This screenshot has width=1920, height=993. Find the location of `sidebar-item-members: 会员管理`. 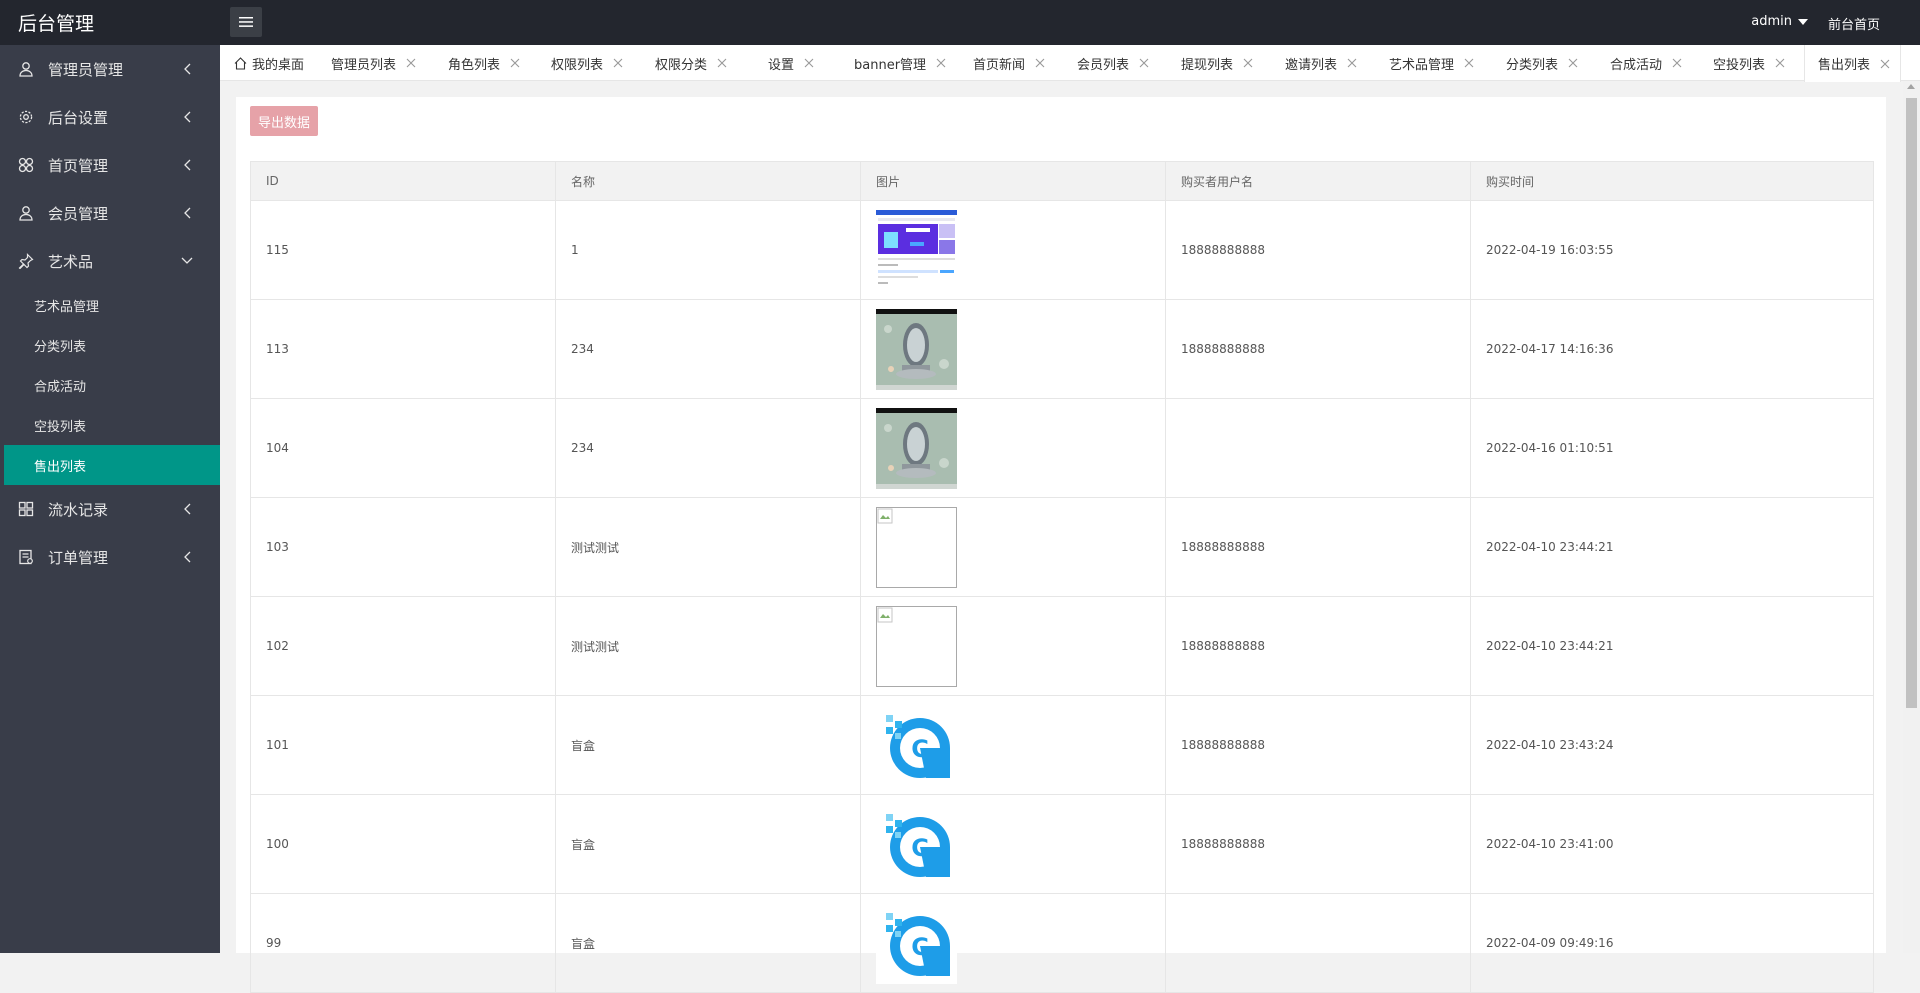

sidebar-item-members: 会员管理 is located at coordinates (110, 213).